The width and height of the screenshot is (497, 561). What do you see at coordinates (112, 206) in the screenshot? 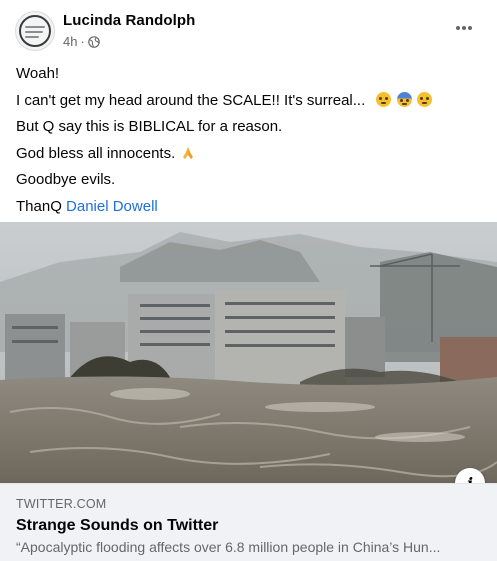
I see `mention-link: Daniel Dowell` at bounding box center [112, 206].